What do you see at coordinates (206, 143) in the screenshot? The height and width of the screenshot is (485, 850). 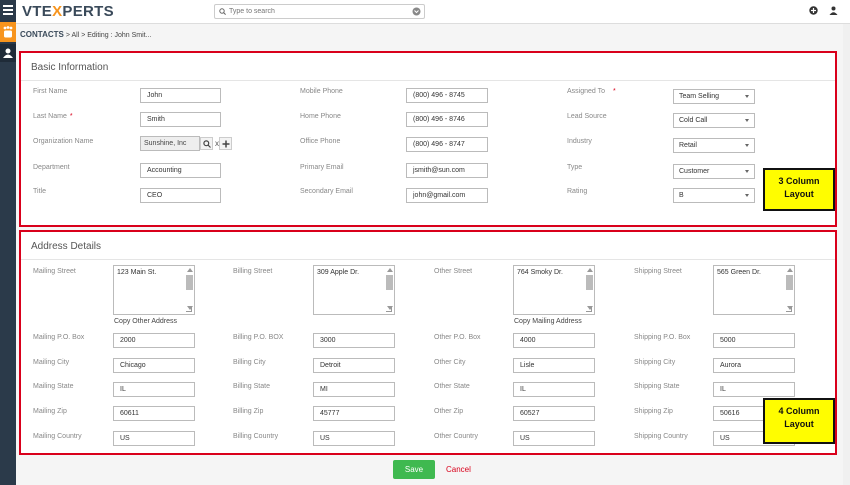 I see `organization-search-button` at bounding box center [206, 143].